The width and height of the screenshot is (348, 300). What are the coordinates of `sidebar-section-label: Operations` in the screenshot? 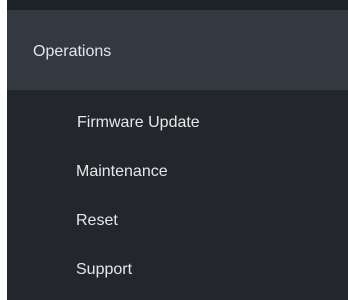 It's located at (72, 51).